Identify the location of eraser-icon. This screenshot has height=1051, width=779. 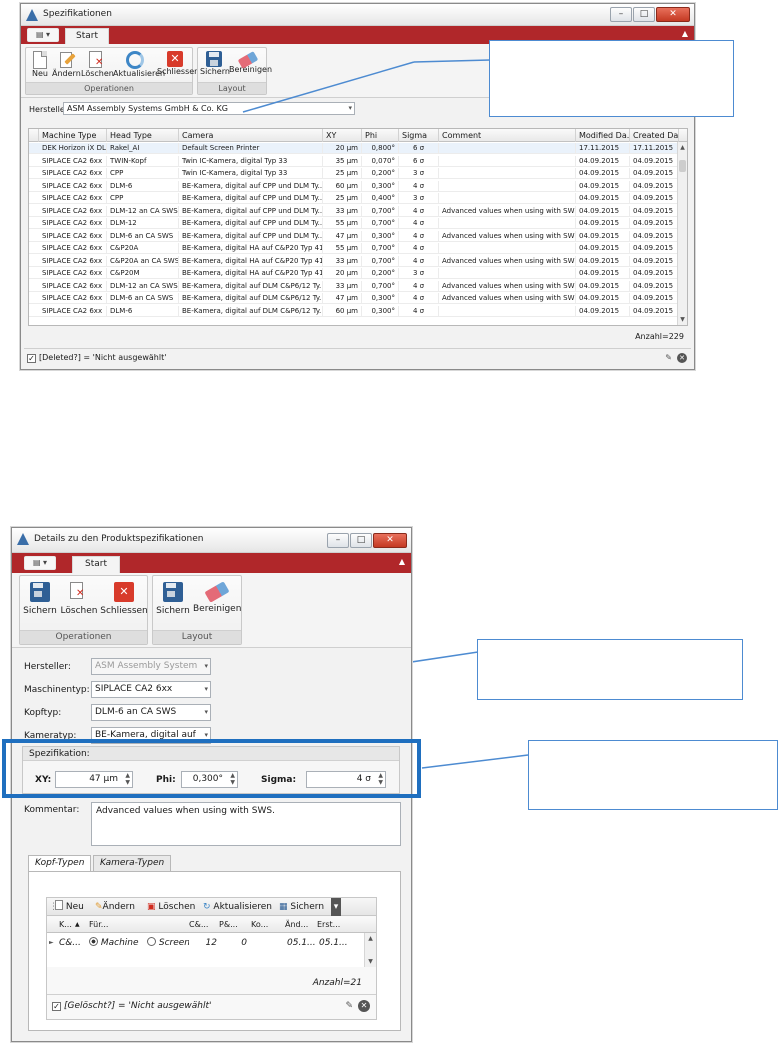
(217, 592).